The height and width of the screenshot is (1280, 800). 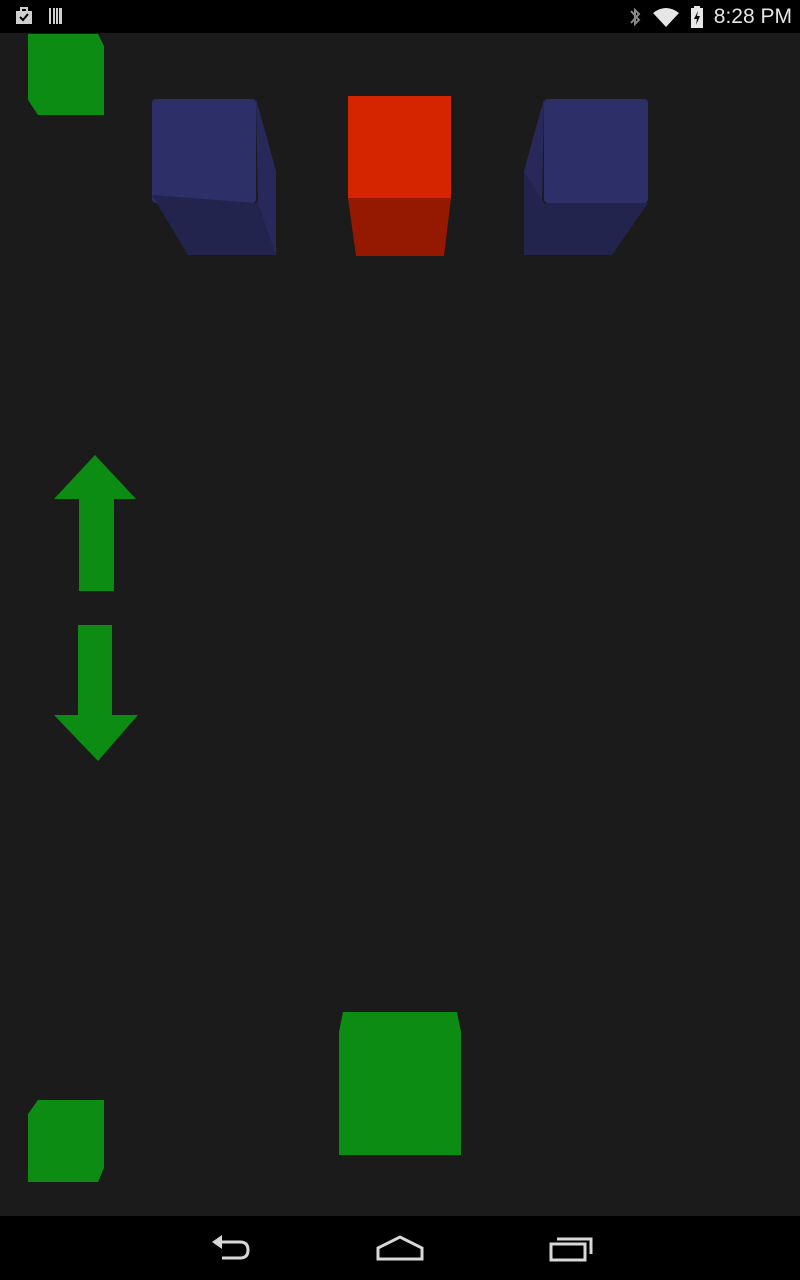 What do you see at coordinates (96, 693) in the screenshot?
I see `down-arrow-button` at bounding box center [96, 693].